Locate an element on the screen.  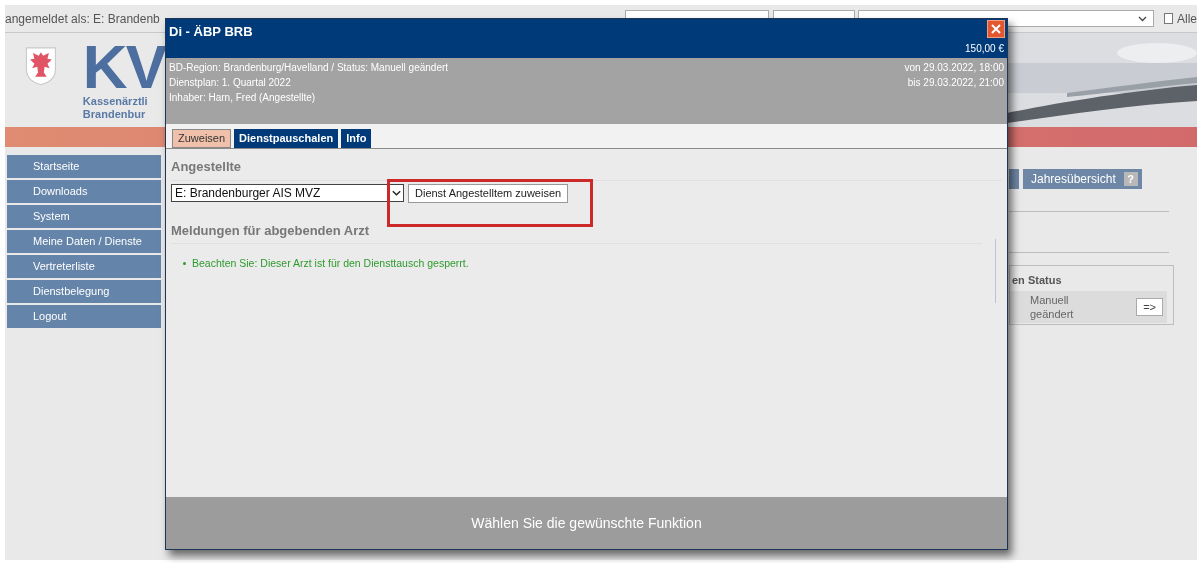
section-title: Meldungen für abgebenden Arzt is located at coordinates (271, 230).